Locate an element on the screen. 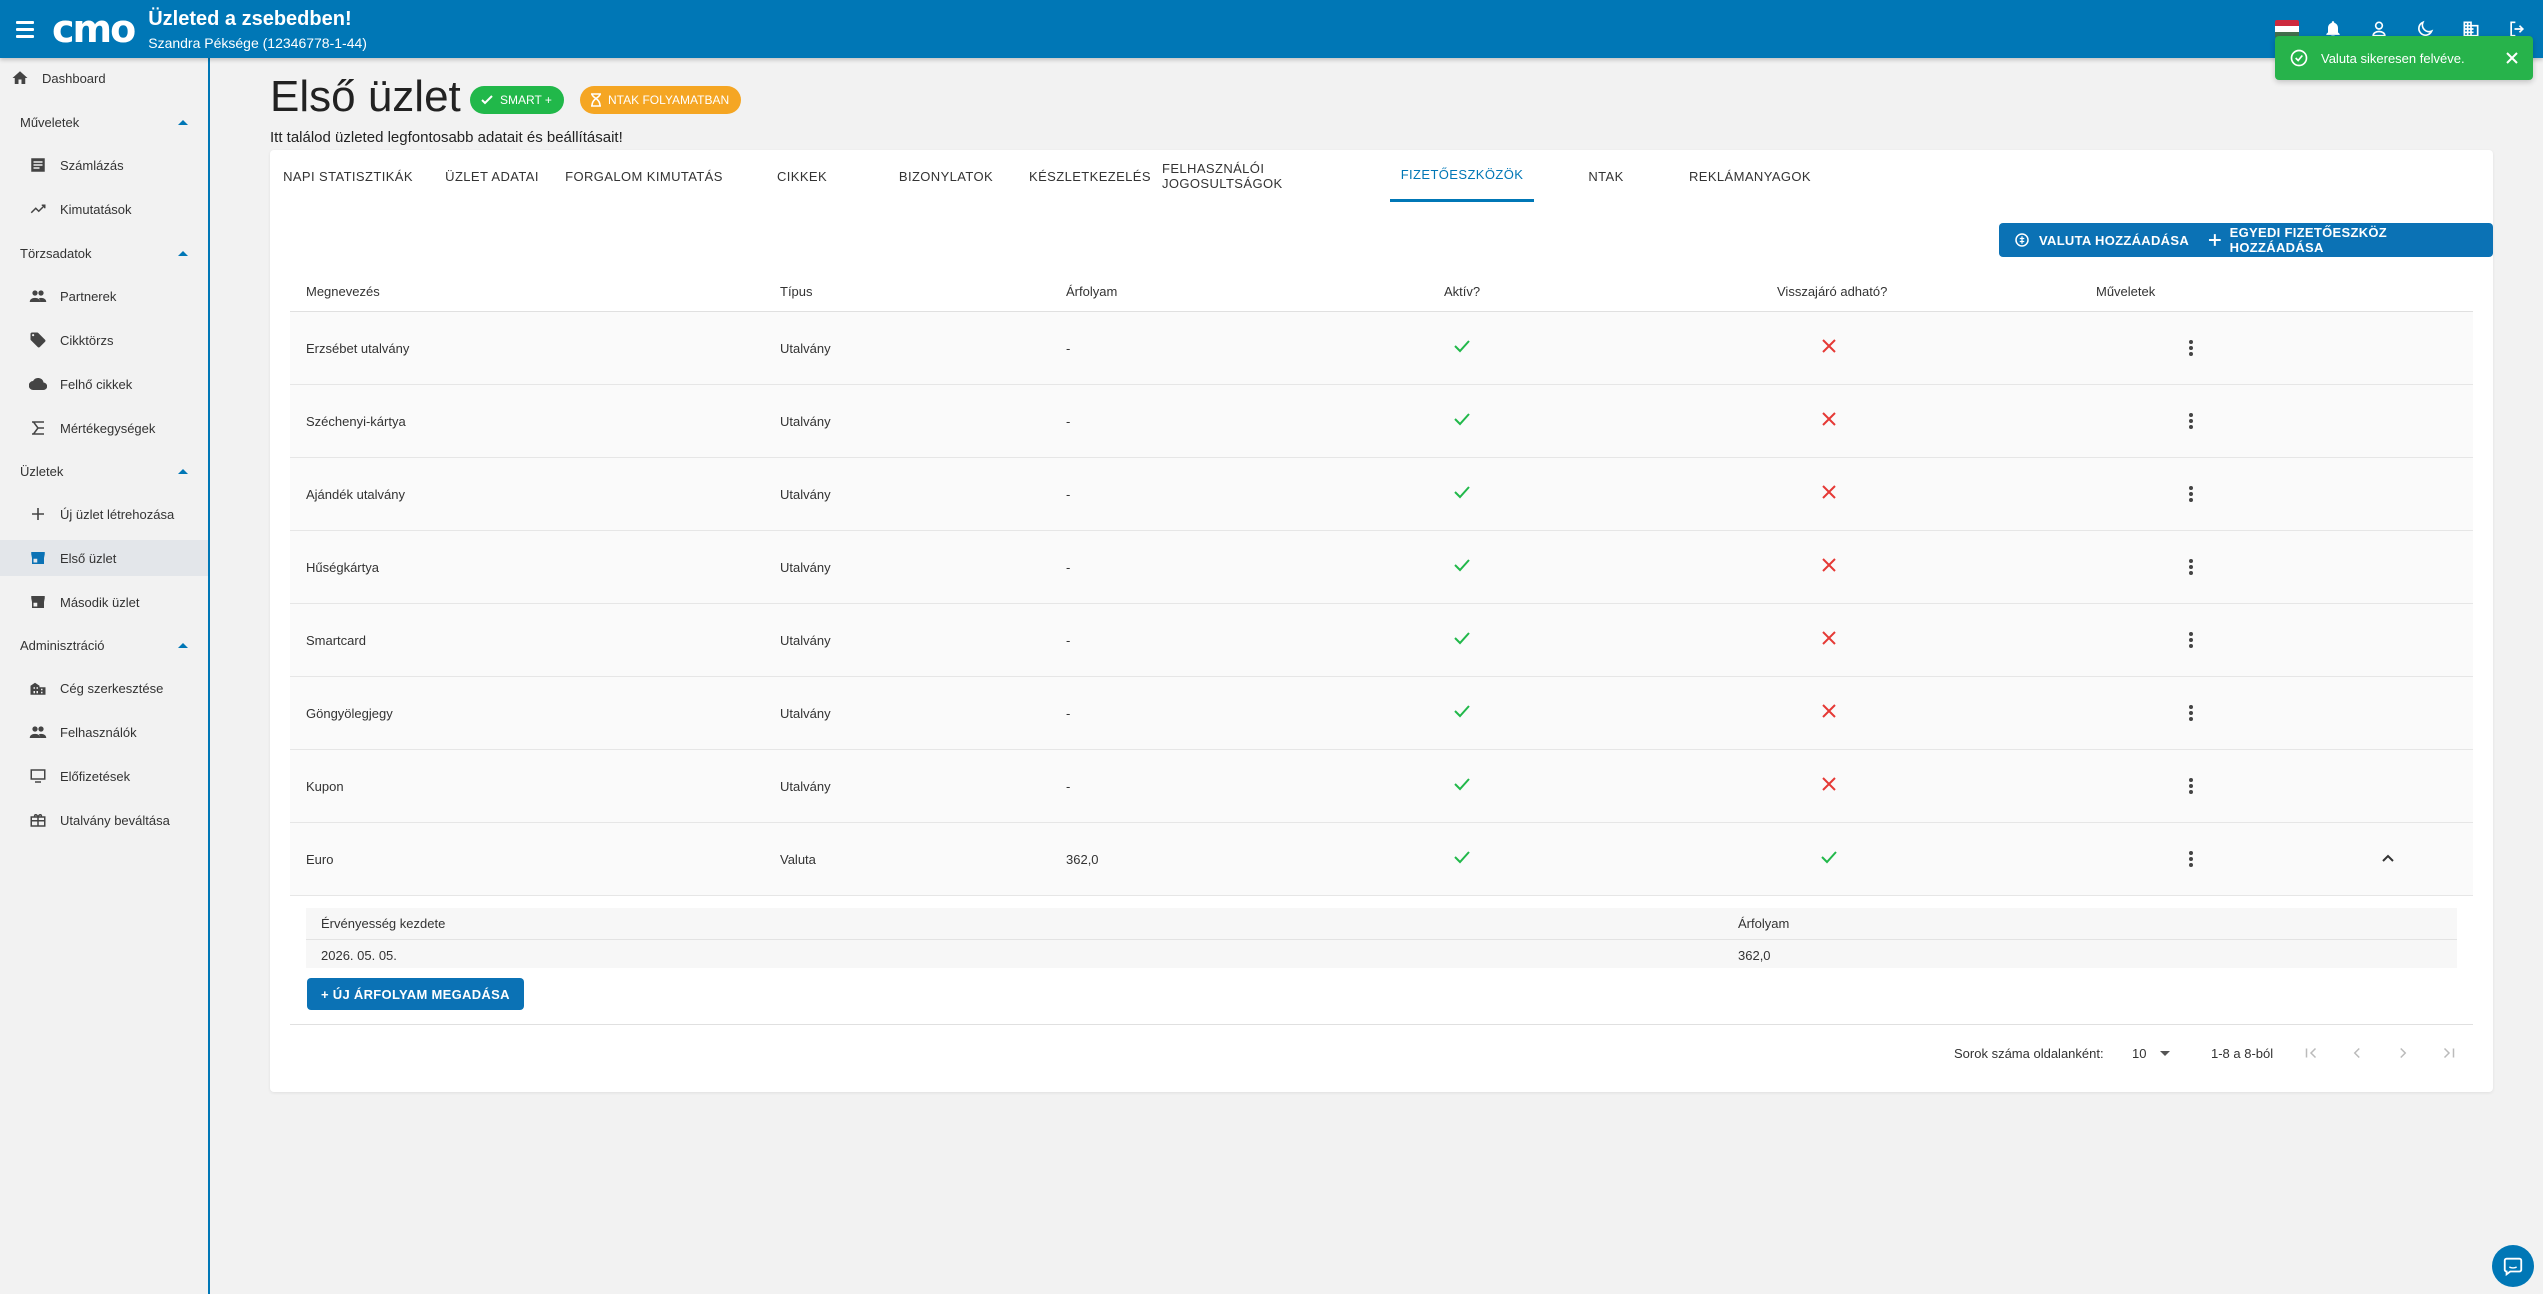 This screenshot has height=1294, width=2543. table-row: Ajándék utalvány Utalvány - is located at coordinates (1381, 494).